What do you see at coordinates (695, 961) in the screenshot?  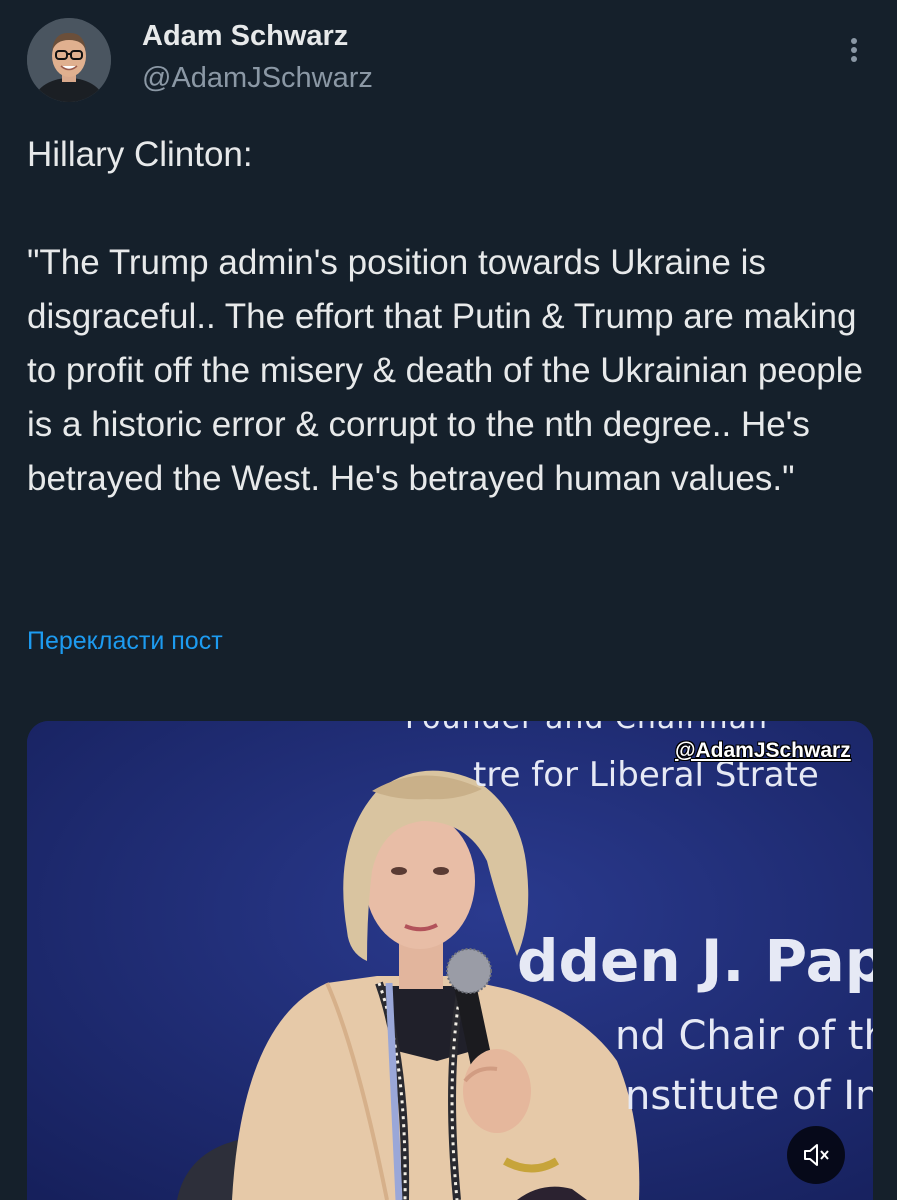 I see `backdrop-line-3: dden J. Pap` at bounding box center [695, 961].